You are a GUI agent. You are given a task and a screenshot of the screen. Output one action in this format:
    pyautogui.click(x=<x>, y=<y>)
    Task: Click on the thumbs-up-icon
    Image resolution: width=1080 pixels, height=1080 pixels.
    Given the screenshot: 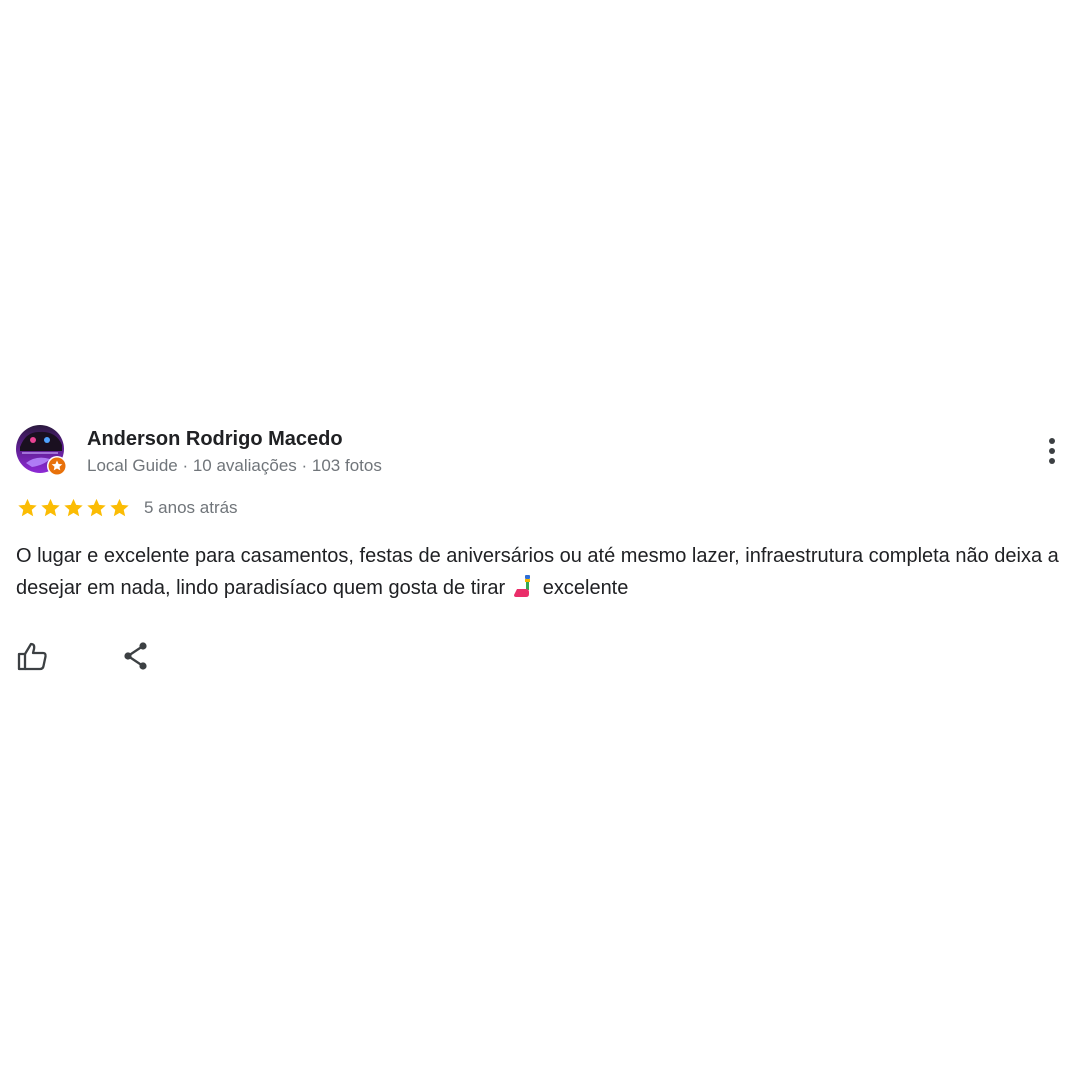 What is the action you would take?
    pyautogui.click(x=32, y=656)
    